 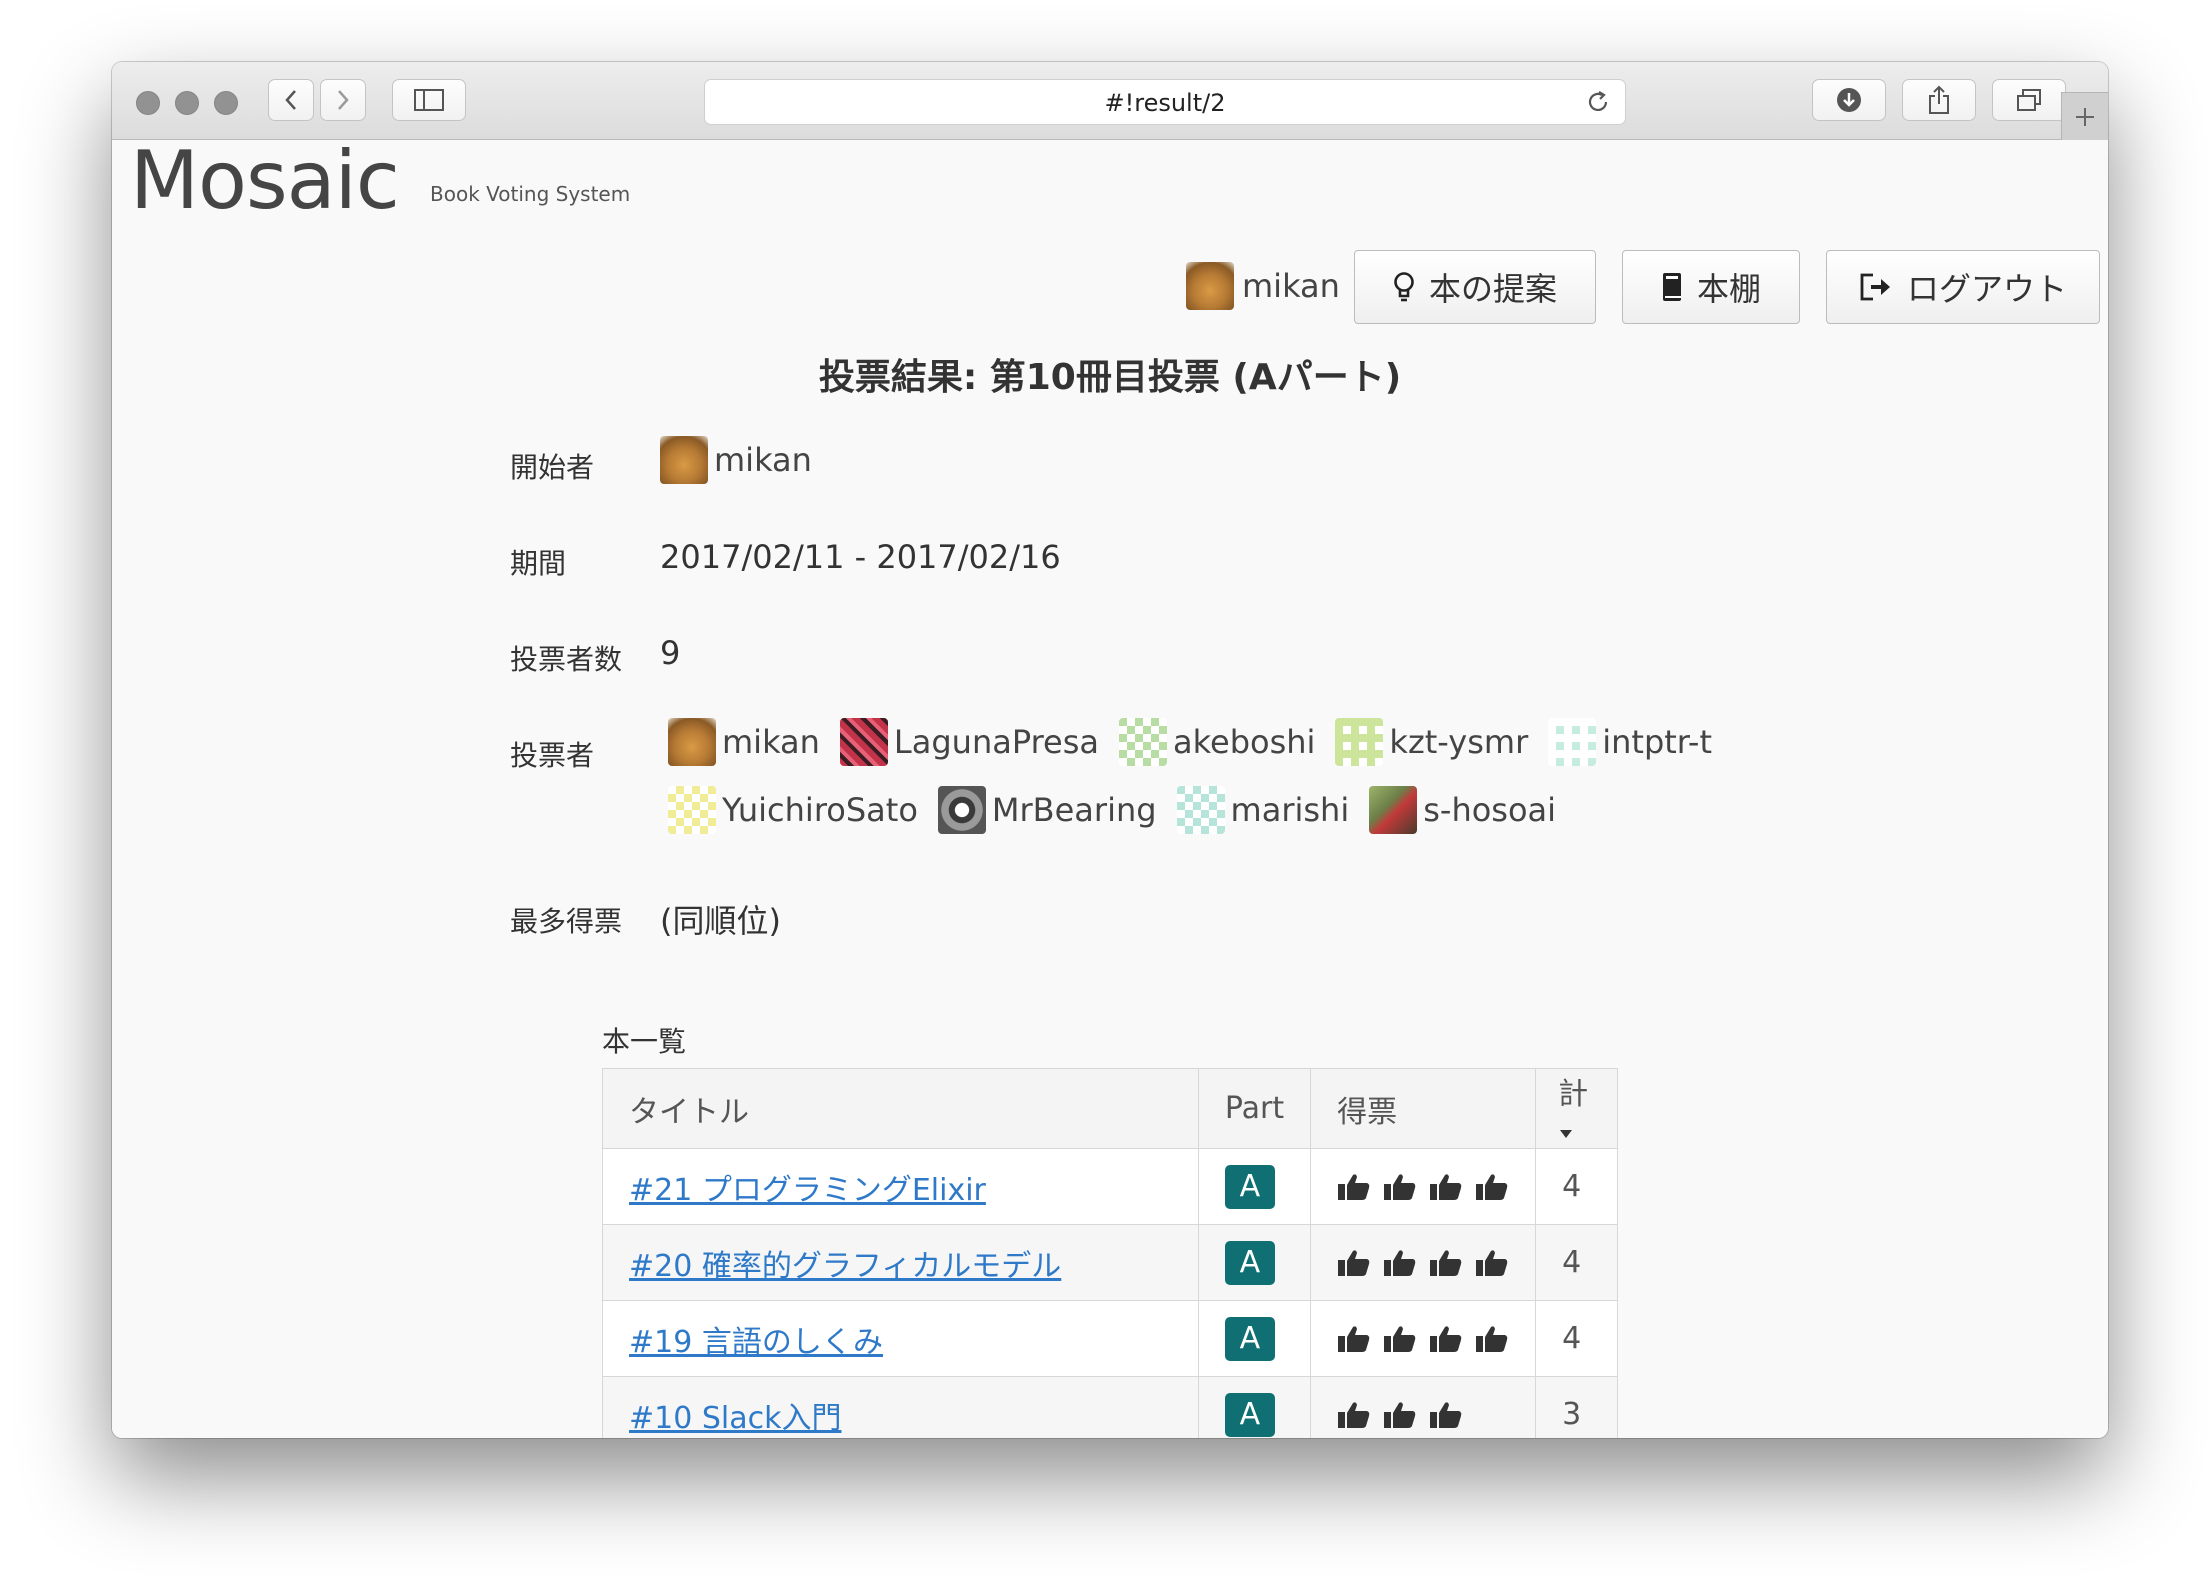 I want to click on plus-icon, so click(x=2085, y=116).